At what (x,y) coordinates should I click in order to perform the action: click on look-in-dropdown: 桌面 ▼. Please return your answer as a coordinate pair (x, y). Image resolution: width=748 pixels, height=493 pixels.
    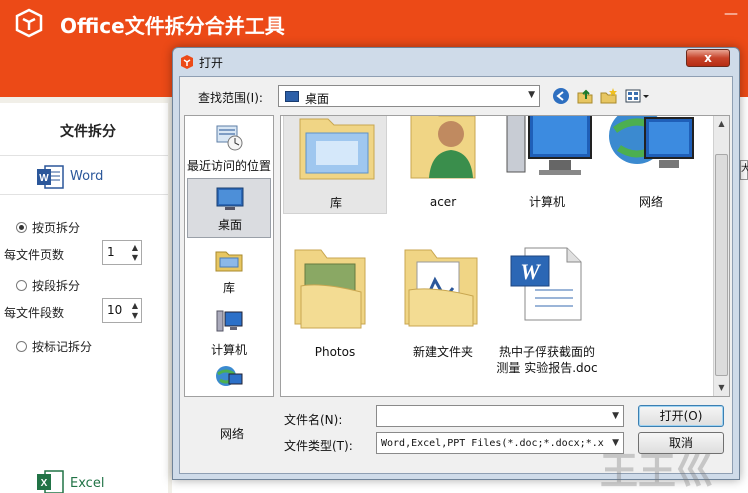
    Looking at the image, I should click on (409, 96).